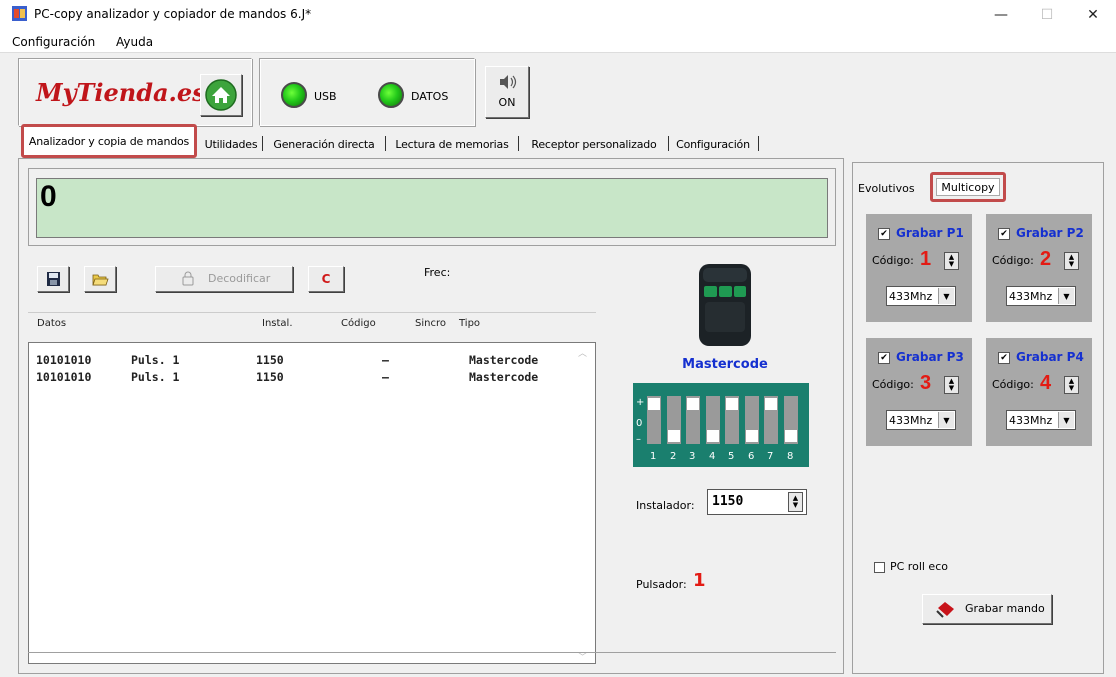  Describe the element at coordinates (109, 141) in the screenshot. I see `tab-analizador: Analizador y copia de mandos` at that location.